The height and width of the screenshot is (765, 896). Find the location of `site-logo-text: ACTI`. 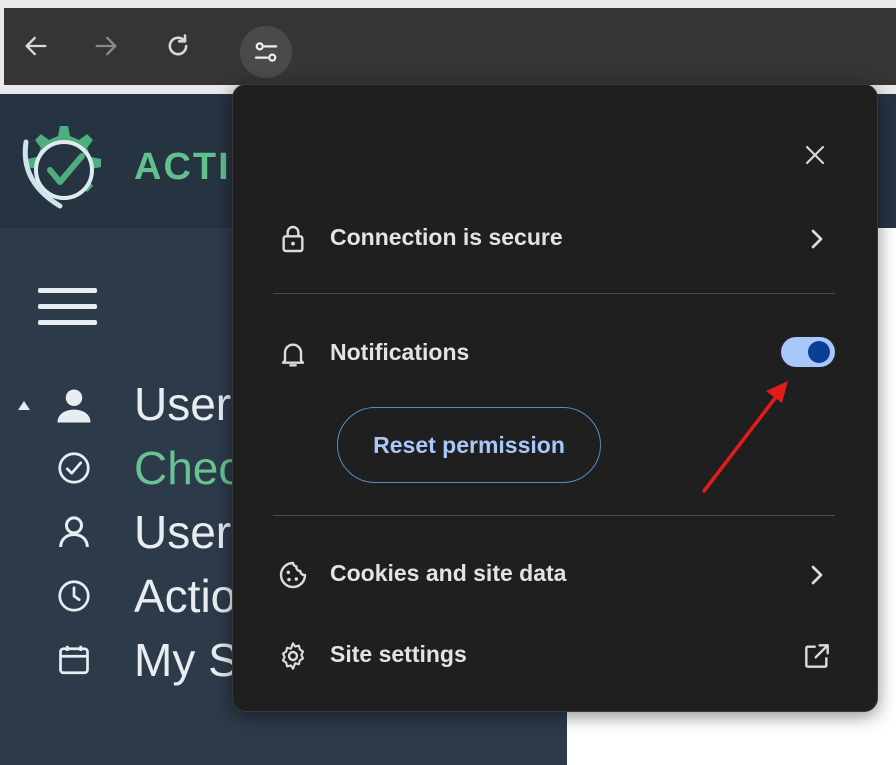

site-logo-text: ACTI is located at coordinates (182, 167).